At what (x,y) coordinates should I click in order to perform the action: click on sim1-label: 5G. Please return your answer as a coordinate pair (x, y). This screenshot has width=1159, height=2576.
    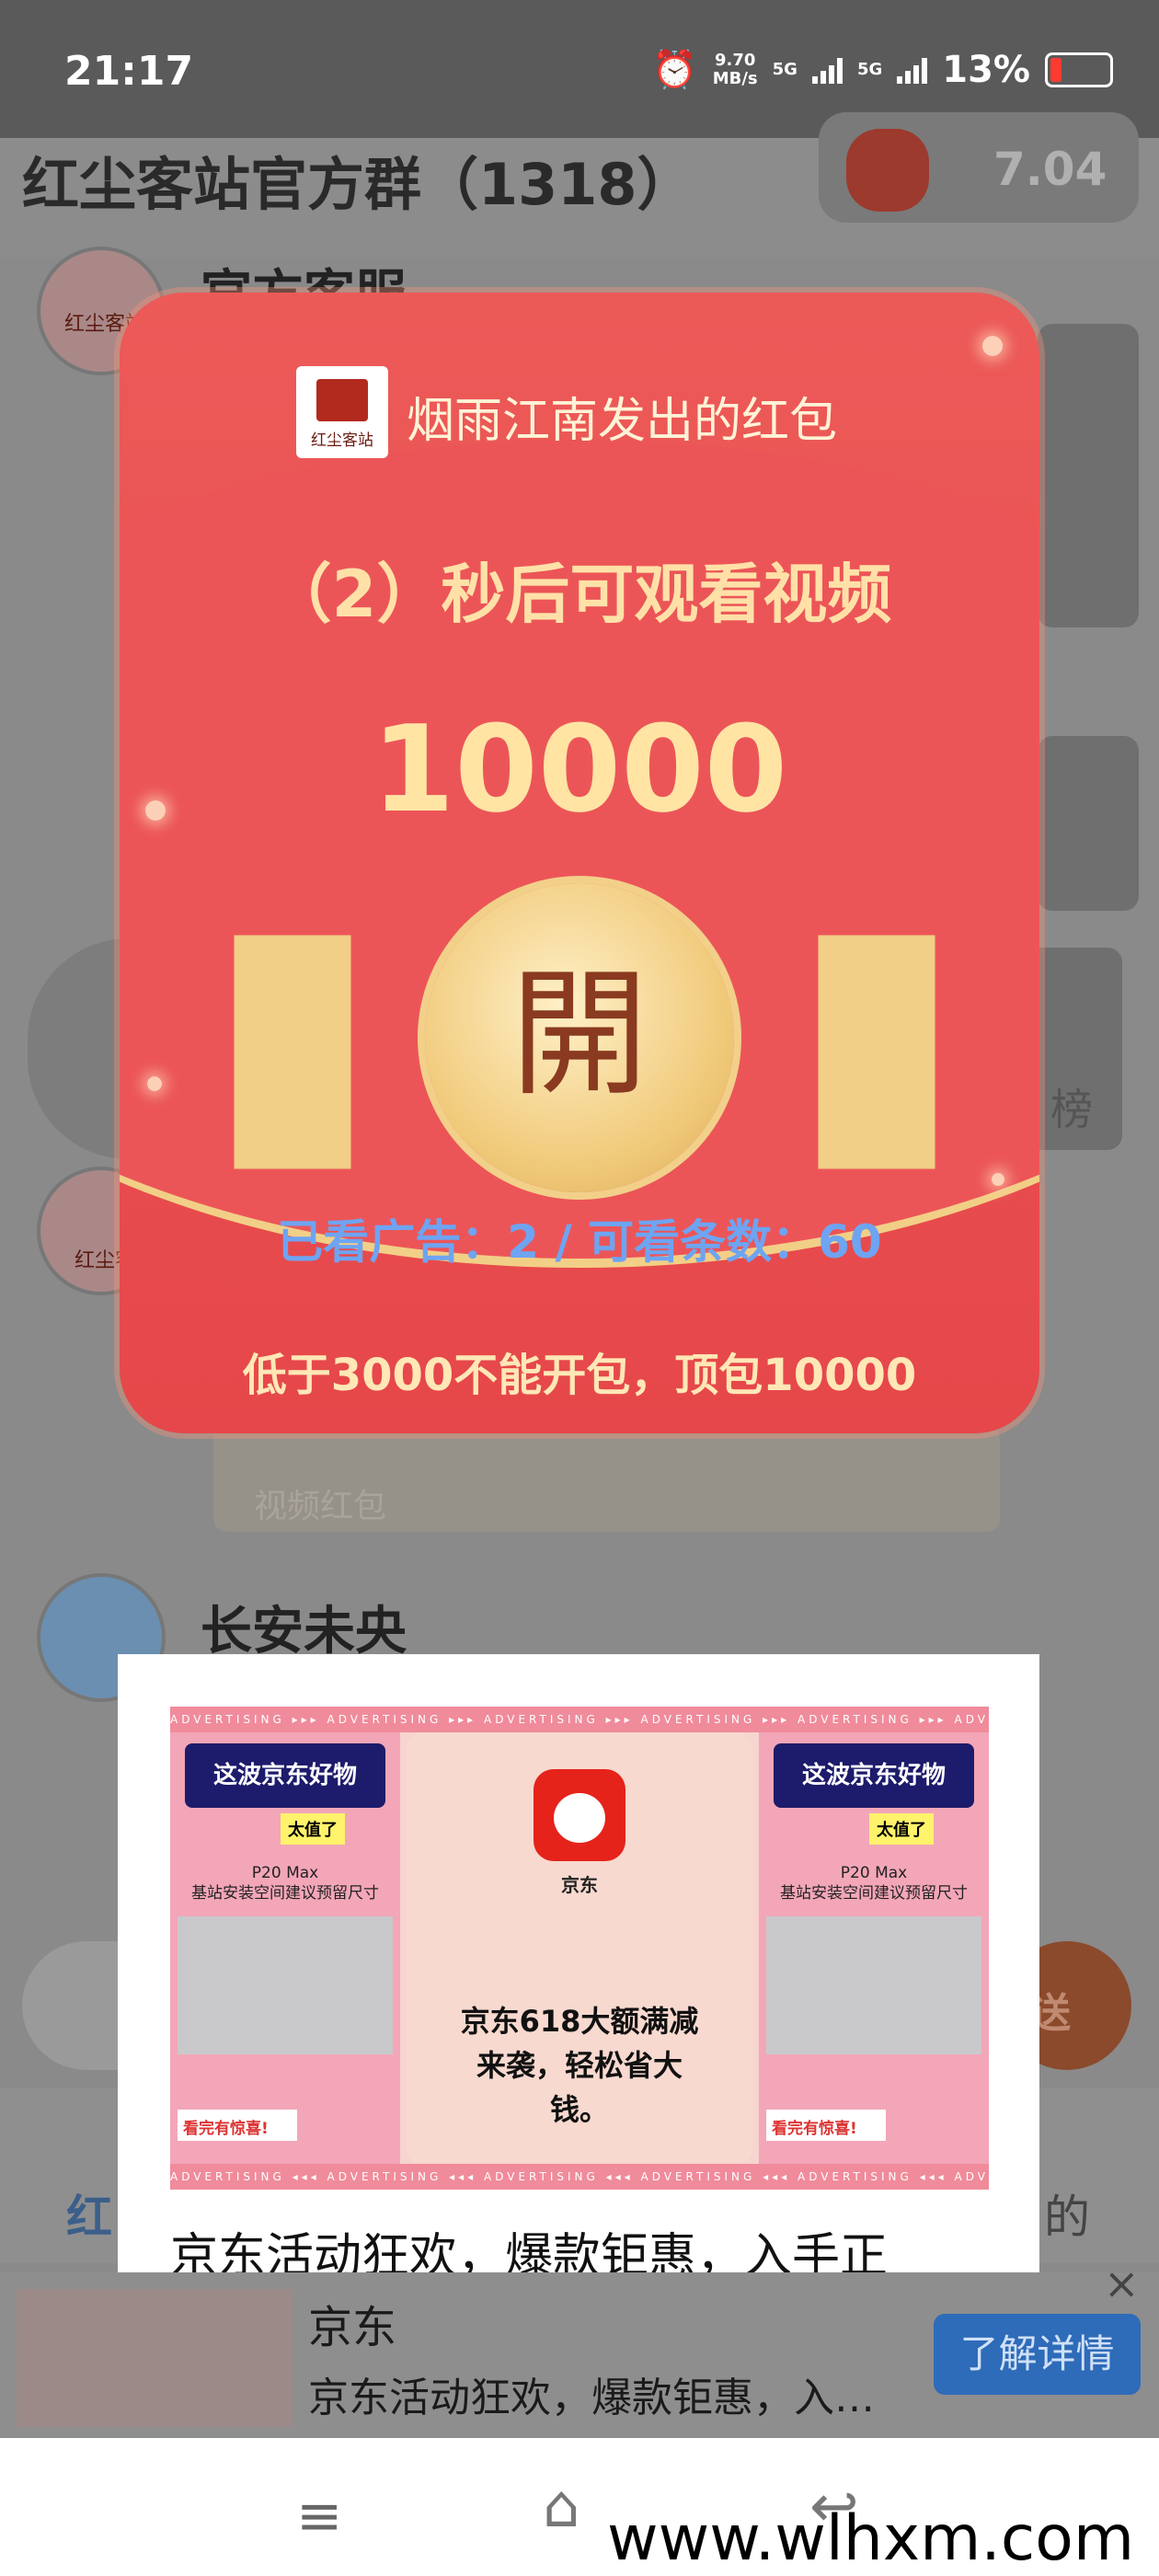
    Looking at the image, I should click on (785, 69).